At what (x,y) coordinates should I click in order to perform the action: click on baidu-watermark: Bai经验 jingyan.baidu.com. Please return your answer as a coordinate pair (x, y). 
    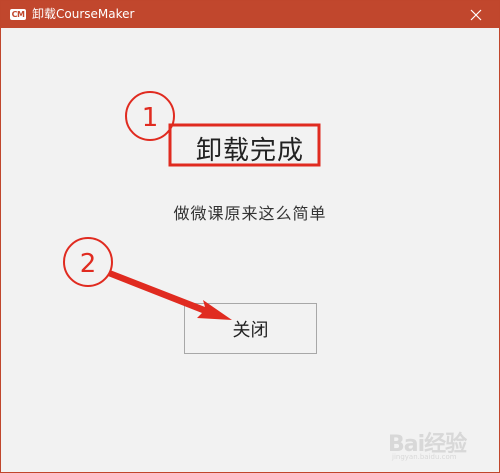
    Looking at the image, I should click on (442, 446).